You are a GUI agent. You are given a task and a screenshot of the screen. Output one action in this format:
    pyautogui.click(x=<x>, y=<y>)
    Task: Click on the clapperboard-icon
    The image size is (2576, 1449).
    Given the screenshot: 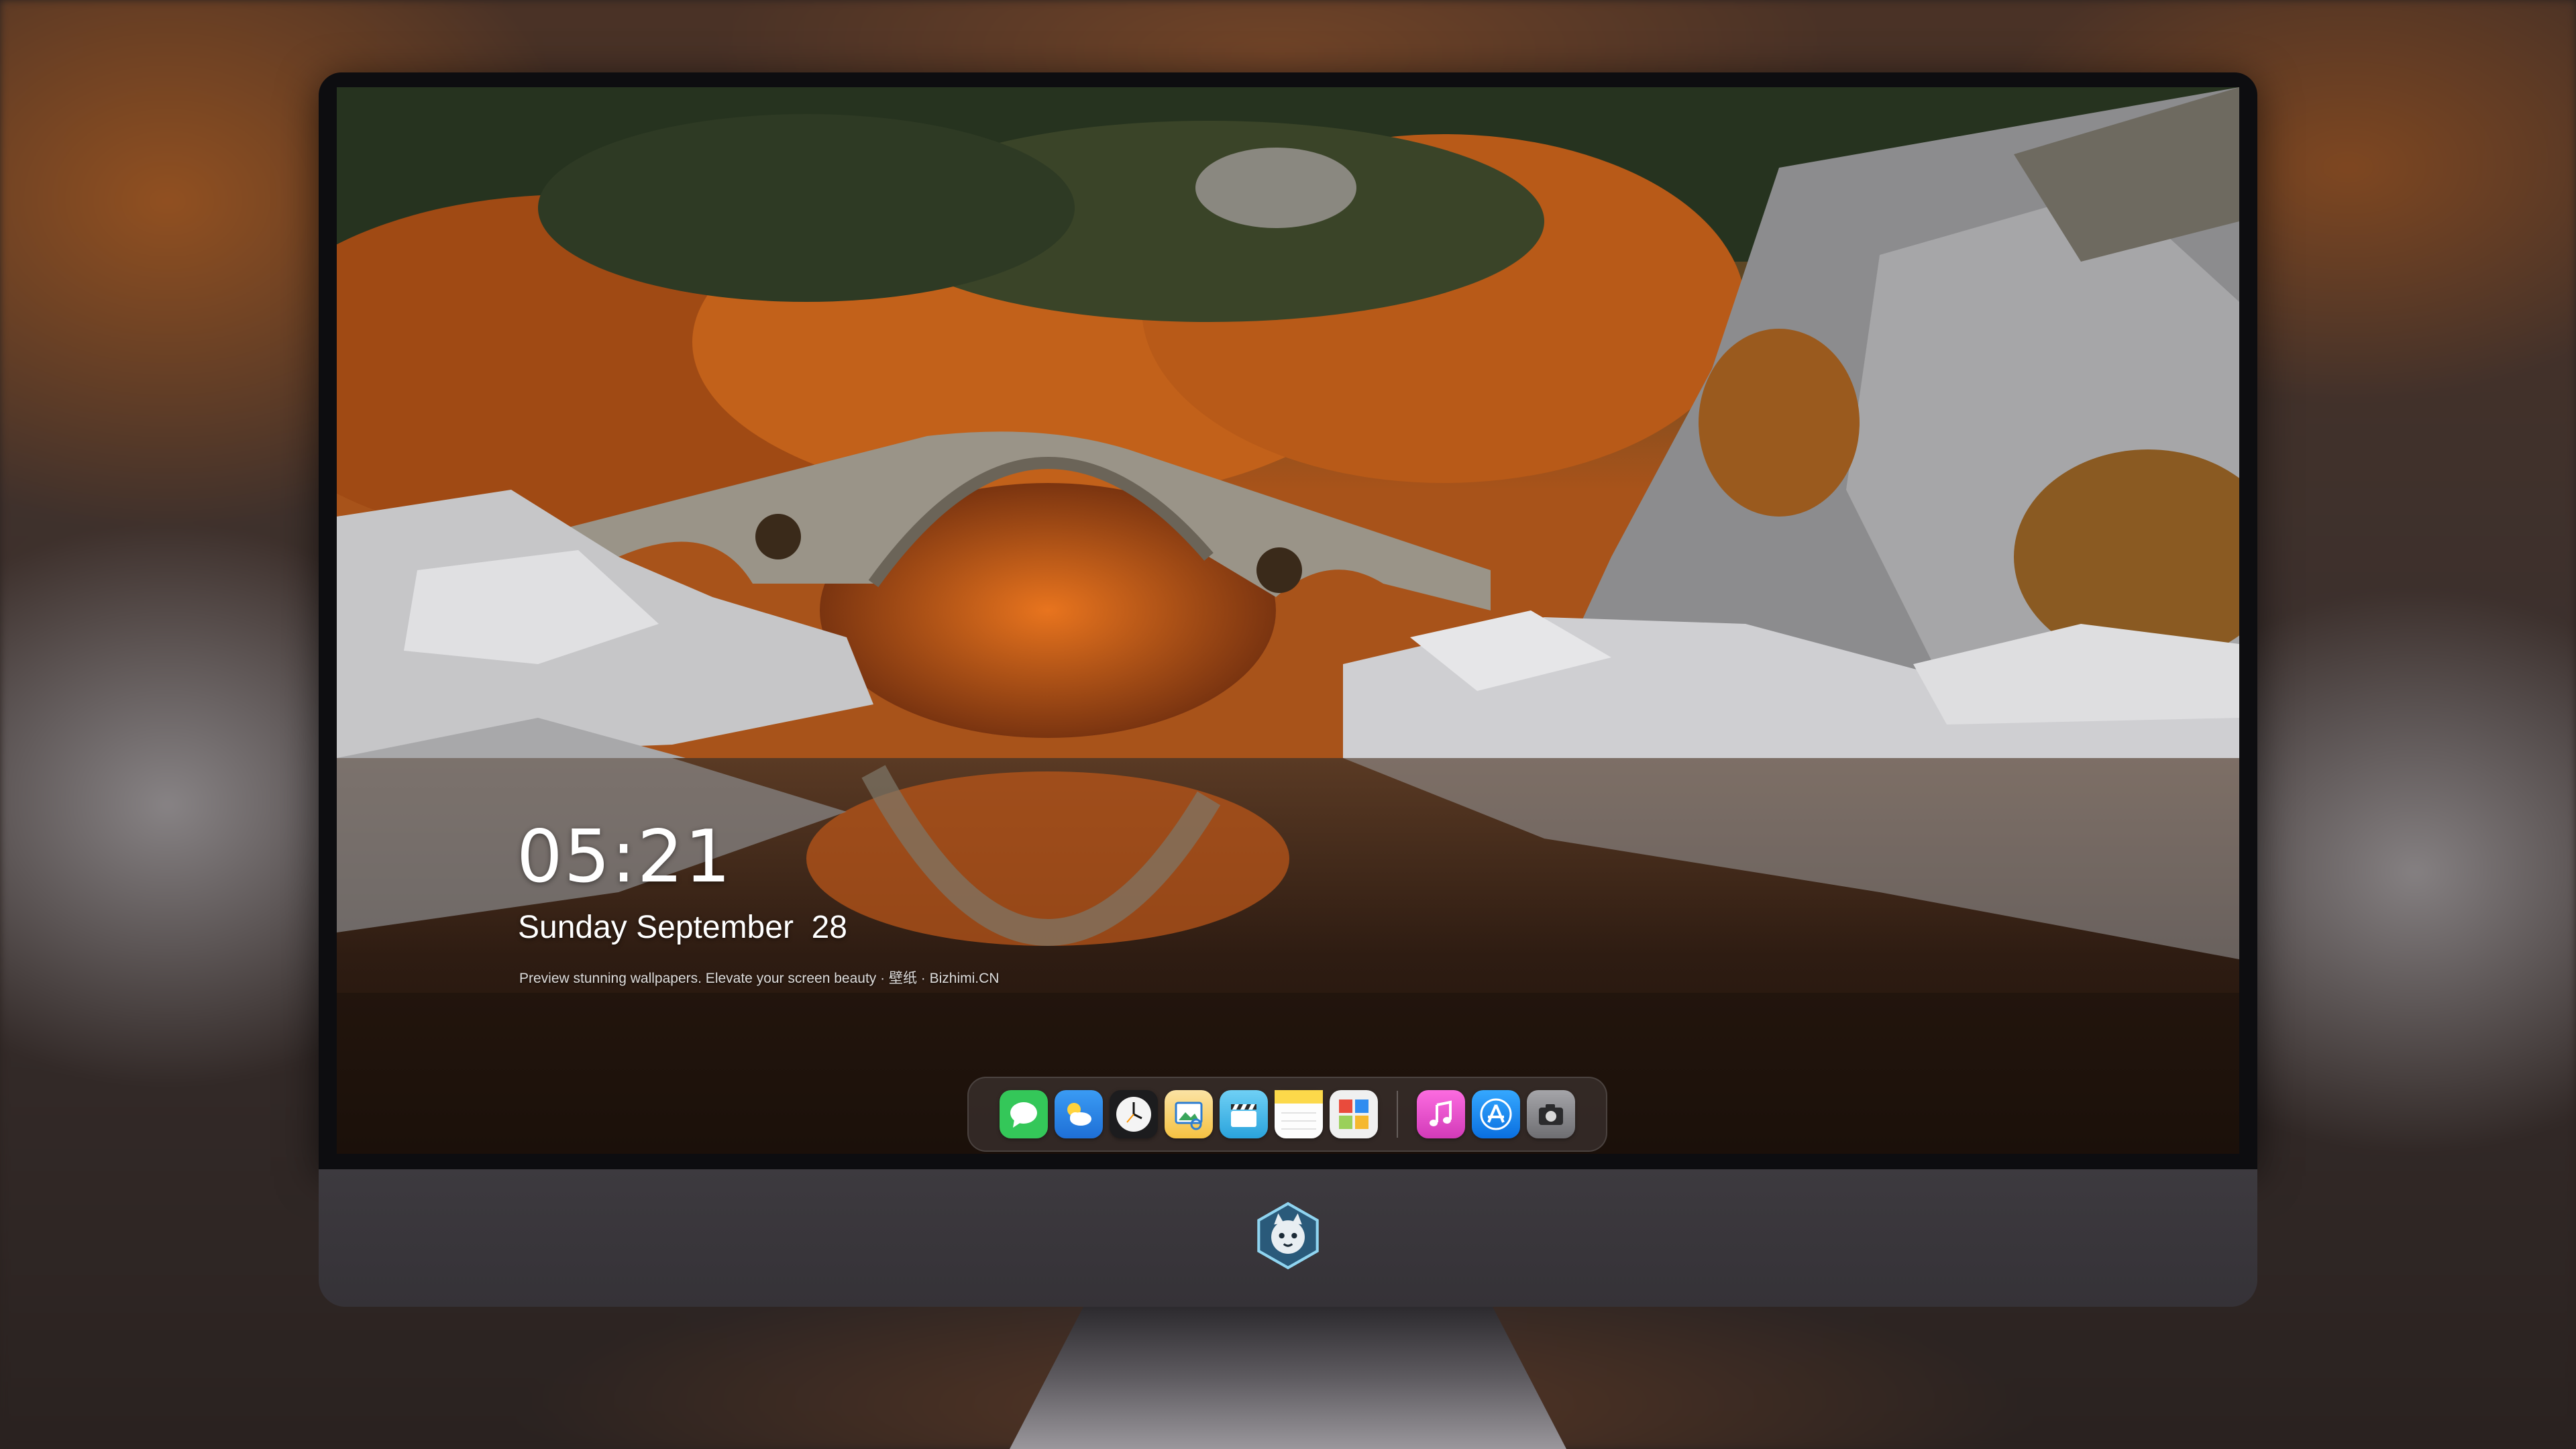 What is the action you would take?
    pyautogui.click(x=1243, y=1115)
    